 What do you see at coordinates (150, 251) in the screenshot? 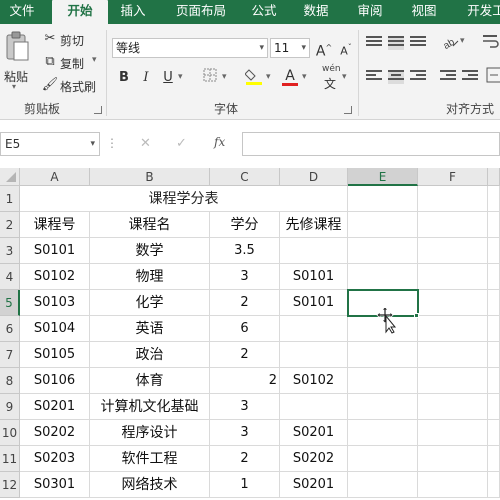
I see `cell-B3: 数学` at bounding box center [150, 251].